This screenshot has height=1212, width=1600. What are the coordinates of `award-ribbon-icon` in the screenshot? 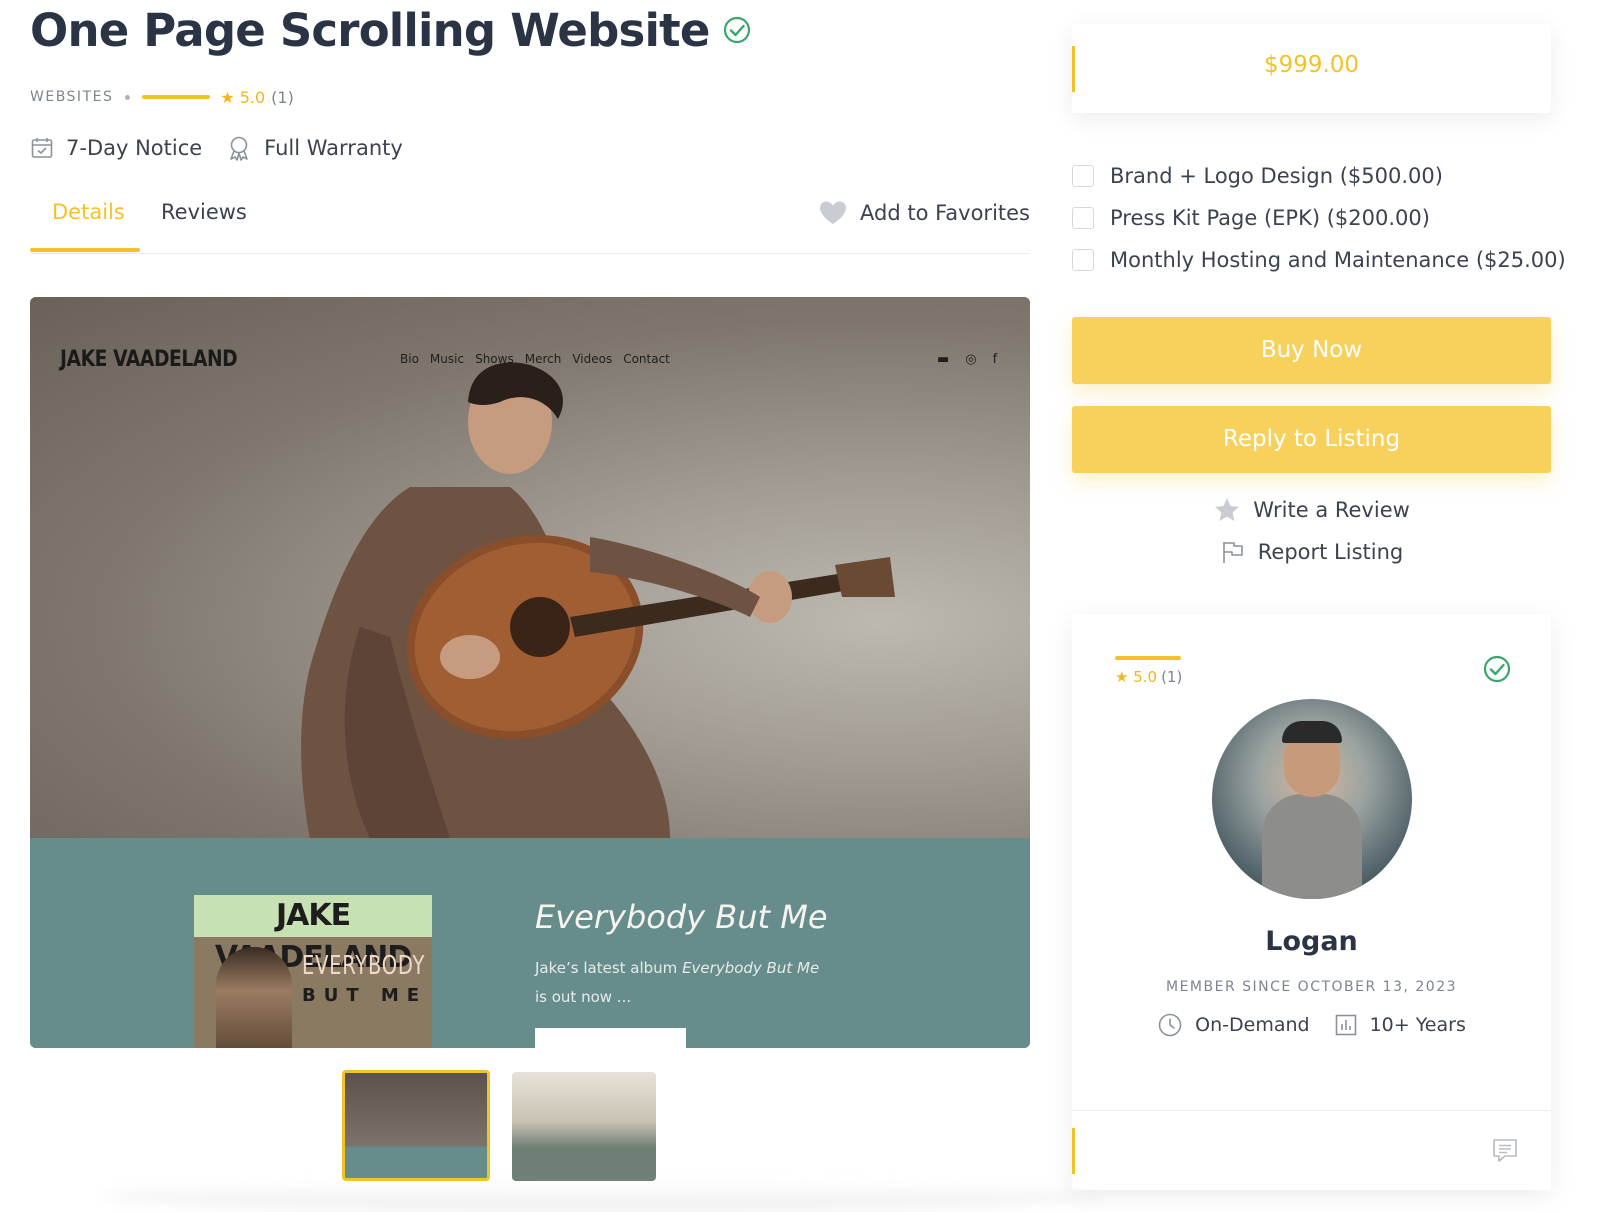 It's located at (239, 148).